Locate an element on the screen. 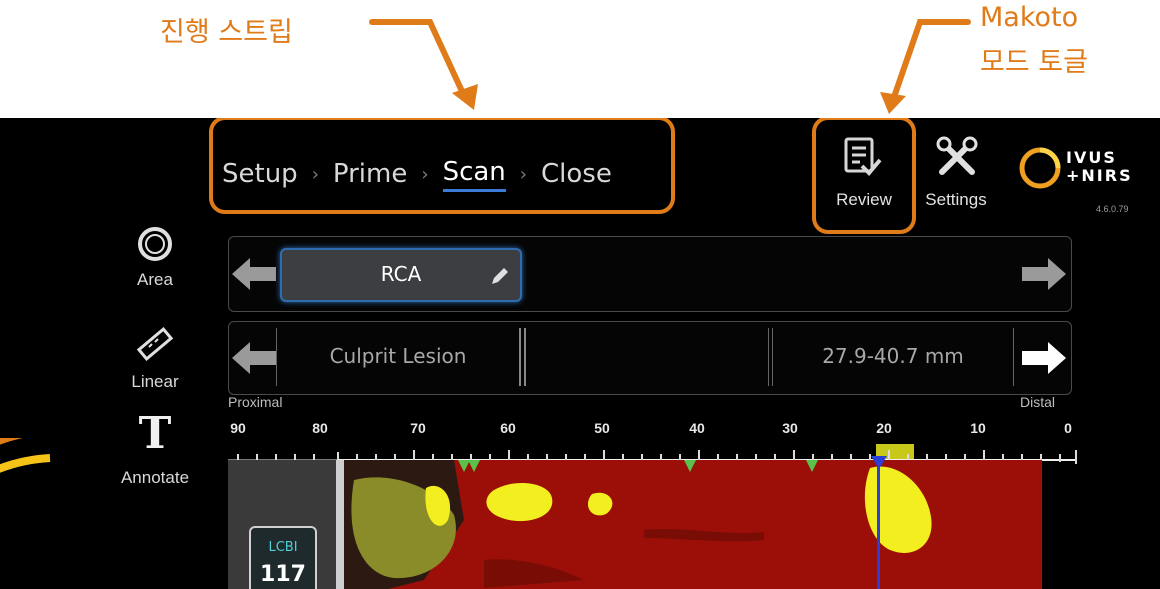  logo-line2: +NIRS is located at coordinates (1099, 175).